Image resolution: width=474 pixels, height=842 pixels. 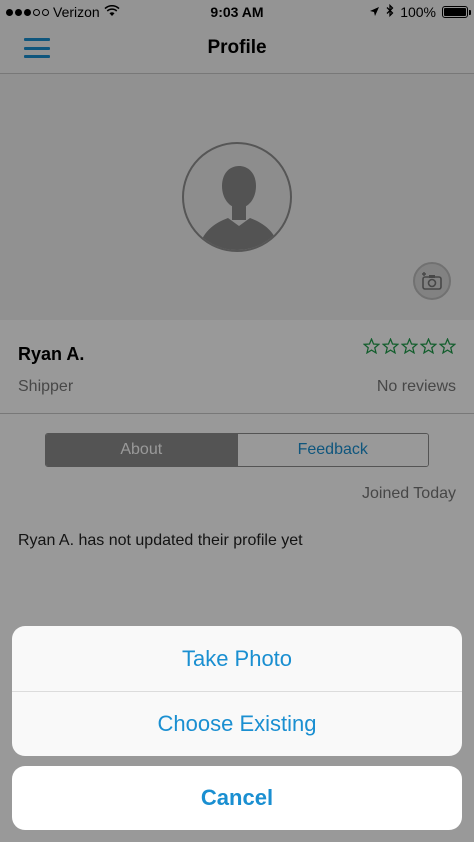 I want to click on cancel-button: Cancel, so click(x=237, y=798).